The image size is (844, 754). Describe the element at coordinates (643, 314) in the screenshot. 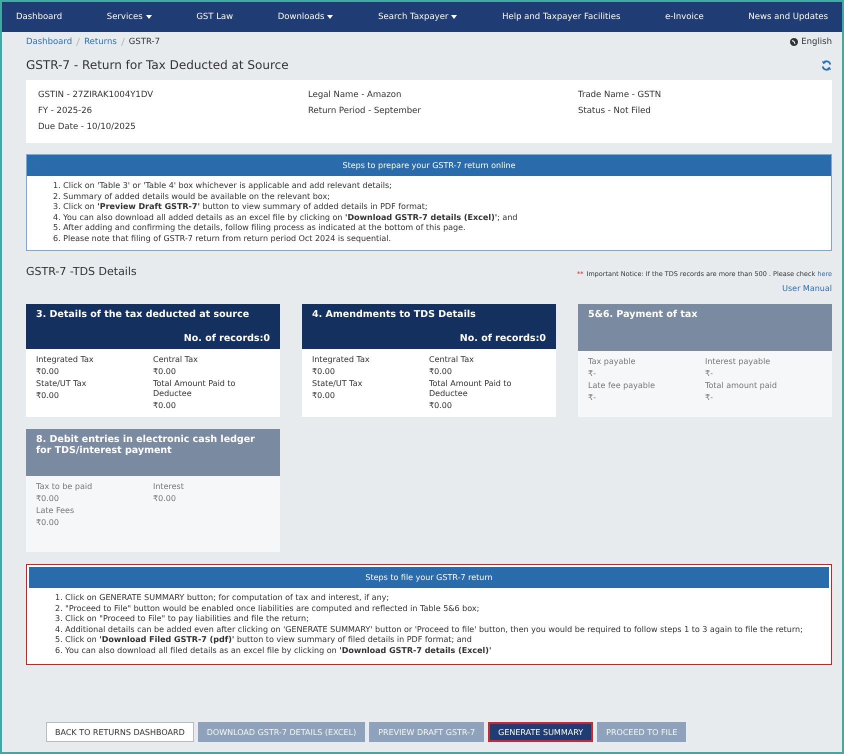

I see `tile-title: 5&6. Payment of tax` at that location.